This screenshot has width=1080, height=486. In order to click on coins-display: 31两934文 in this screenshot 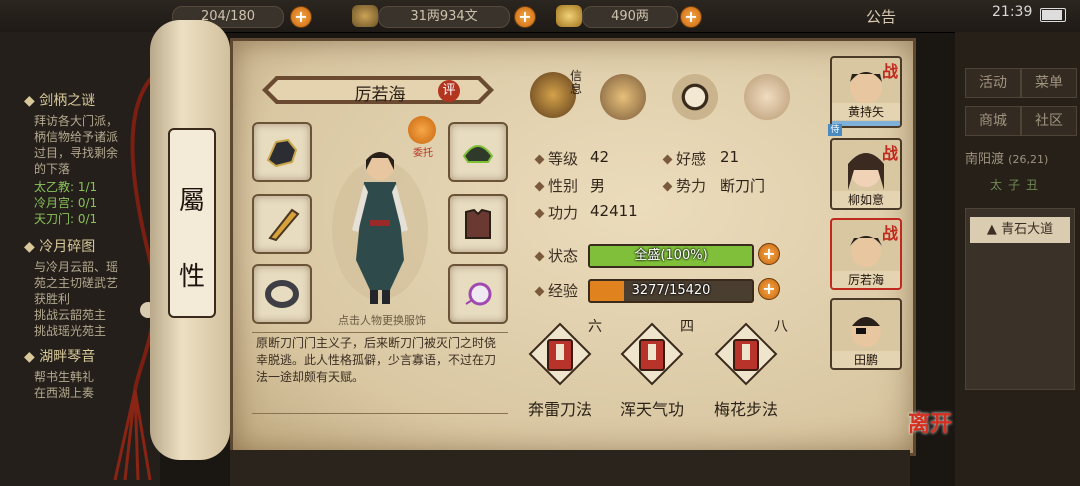, I will do `click(444, 17)`.